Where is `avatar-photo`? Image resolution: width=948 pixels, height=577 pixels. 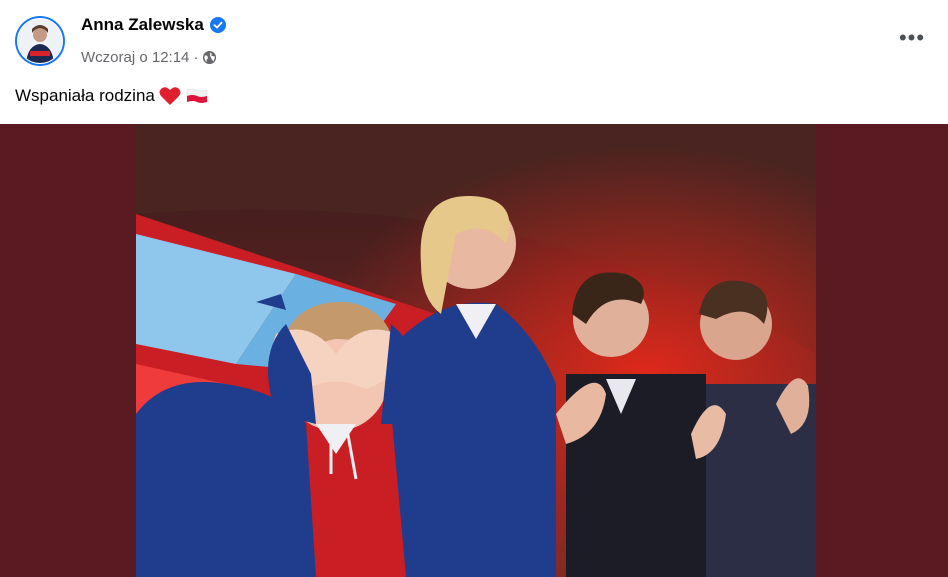 avatar-photo is located at coordinates (40, 41).